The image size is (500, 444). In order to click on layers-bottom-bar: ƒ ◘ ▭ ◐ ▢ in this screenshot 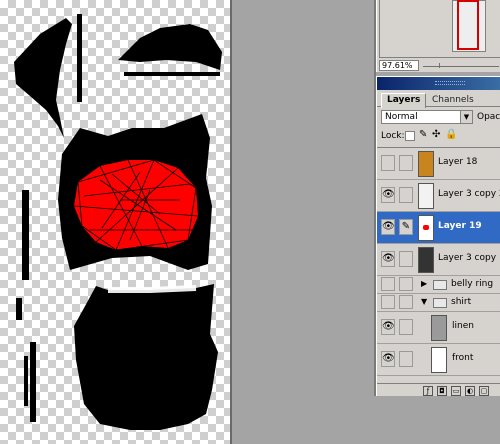, I will do `click(438, 389)`.